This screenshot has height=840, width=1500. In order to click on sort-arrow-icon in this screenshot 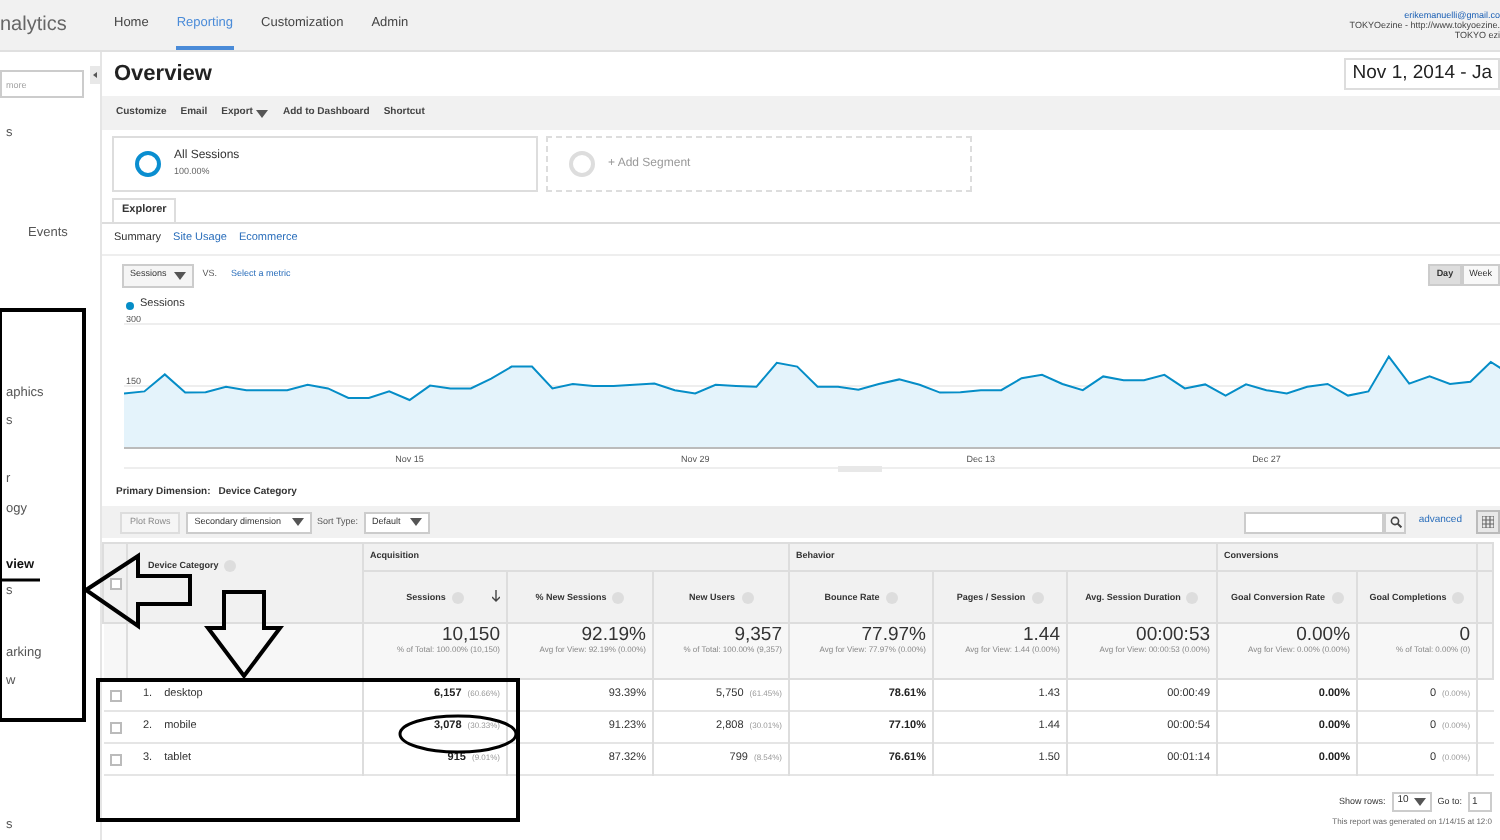, I will do `click(496, 596)`.